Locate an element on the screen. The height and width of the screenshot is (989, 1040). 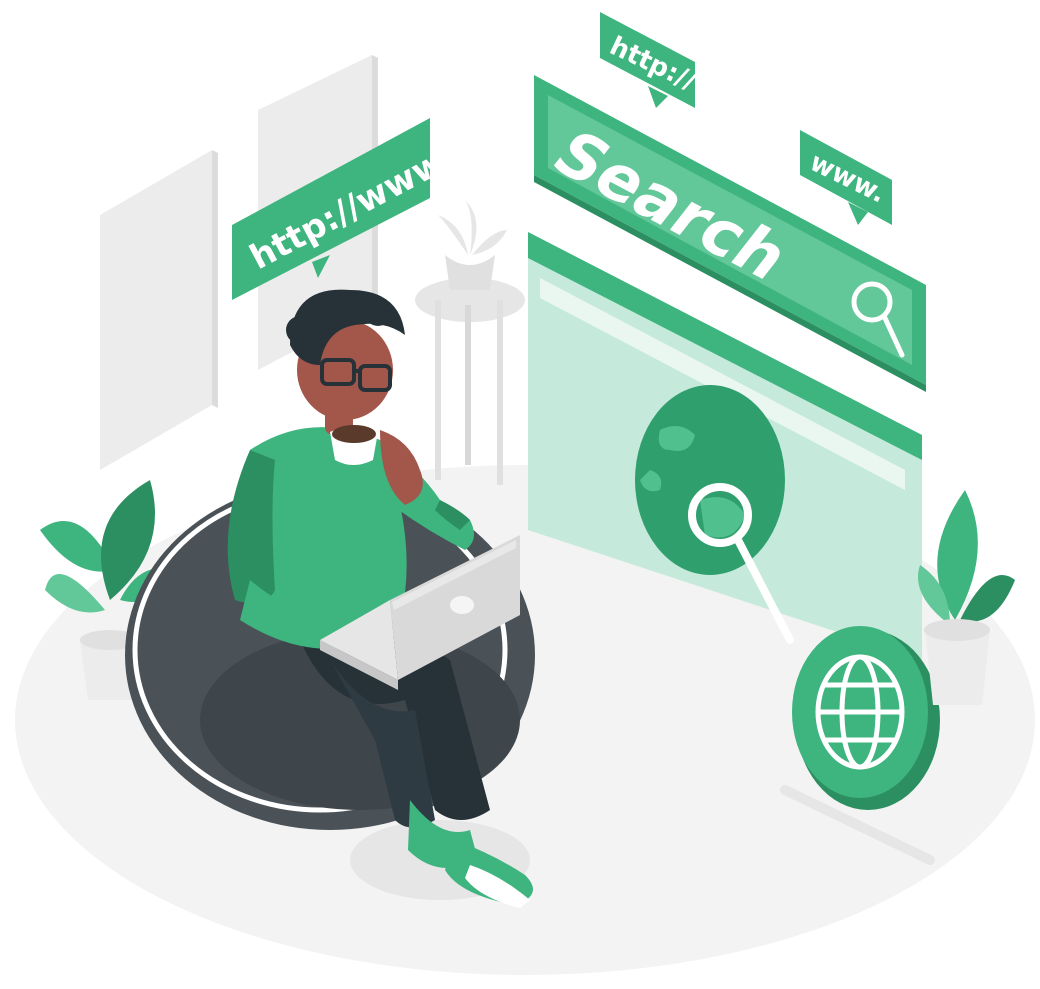
url-bubble-top: http:// is located at coordinates (650, 60).